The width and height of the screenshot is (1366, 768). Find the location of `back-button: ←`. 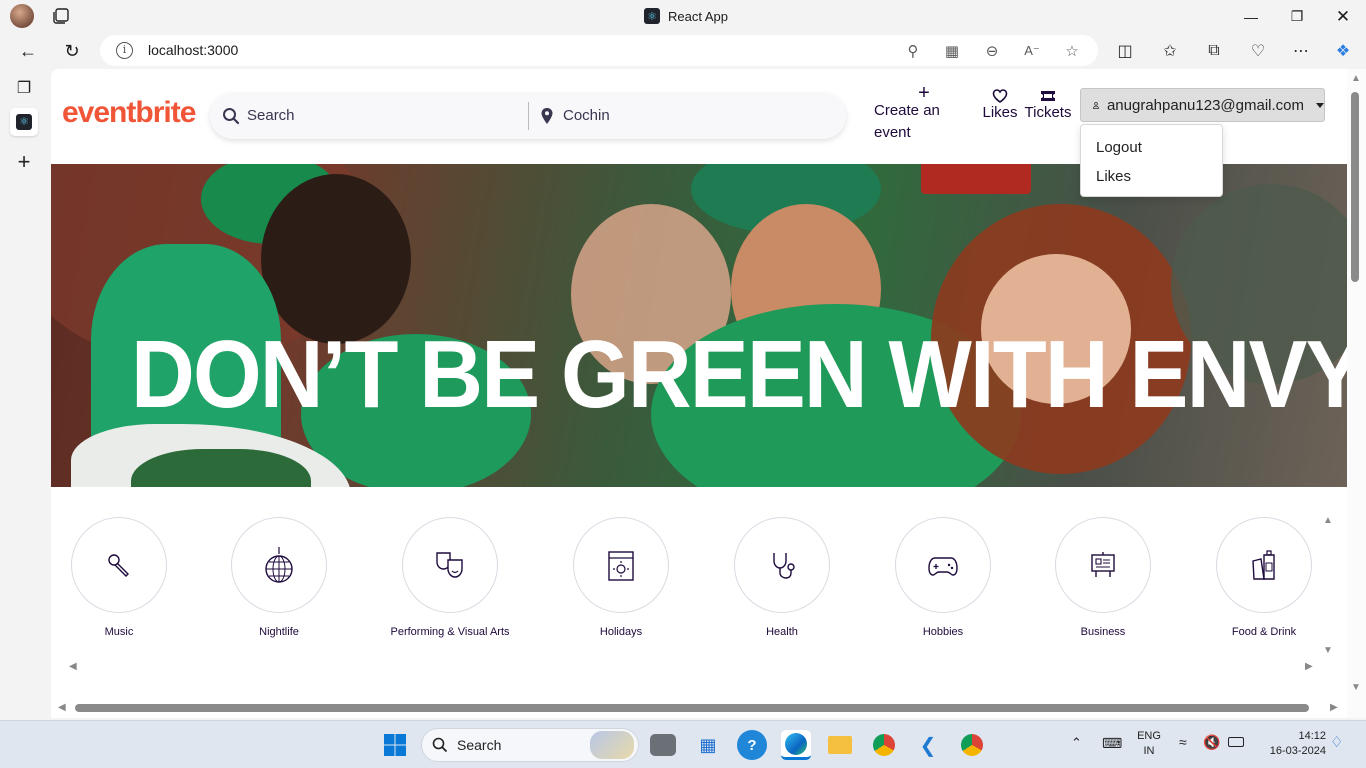

back-button: ← is located at coordinates (28, 51).